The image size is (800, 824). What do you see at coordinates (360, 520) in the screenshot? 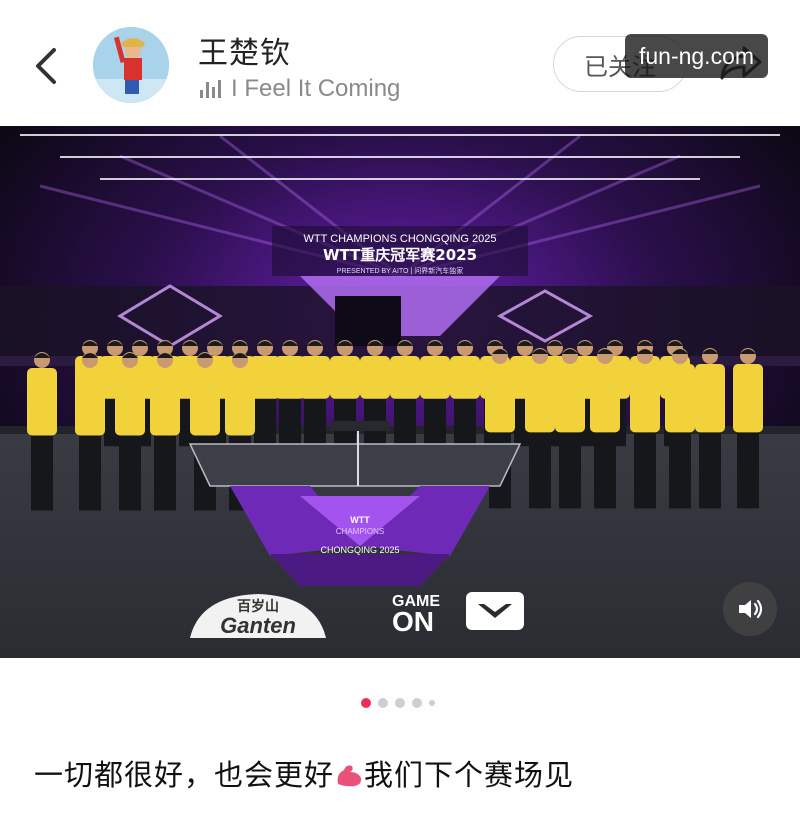
I see `table-logo-line1: WTT` at bounding box center [360, 520].